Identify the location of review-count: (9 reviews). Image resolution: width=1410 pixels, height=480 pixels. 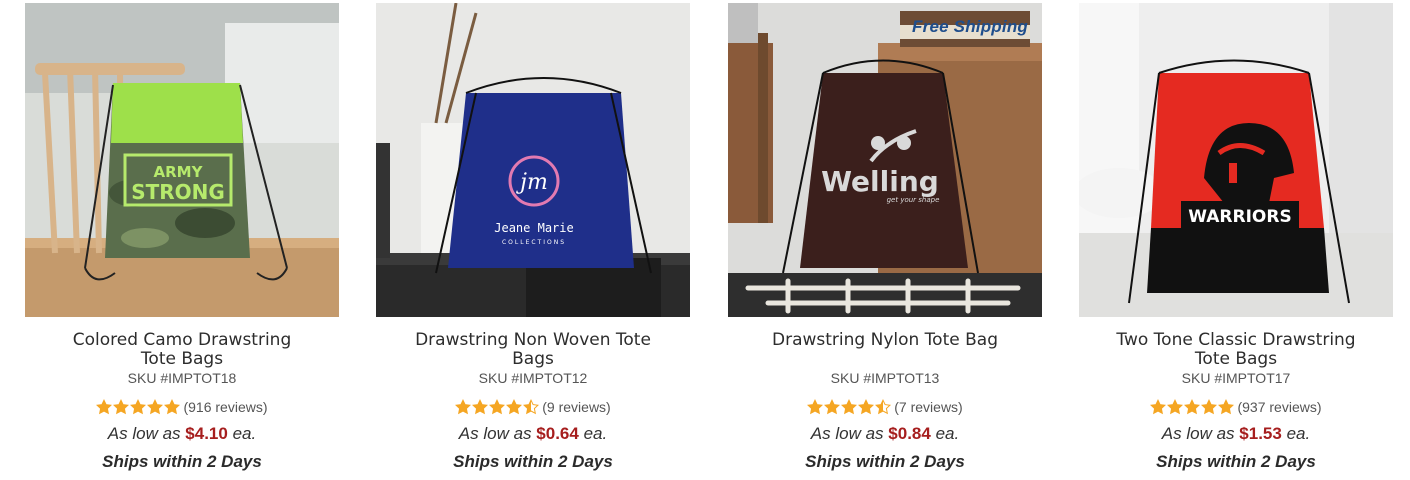
(576, 407).